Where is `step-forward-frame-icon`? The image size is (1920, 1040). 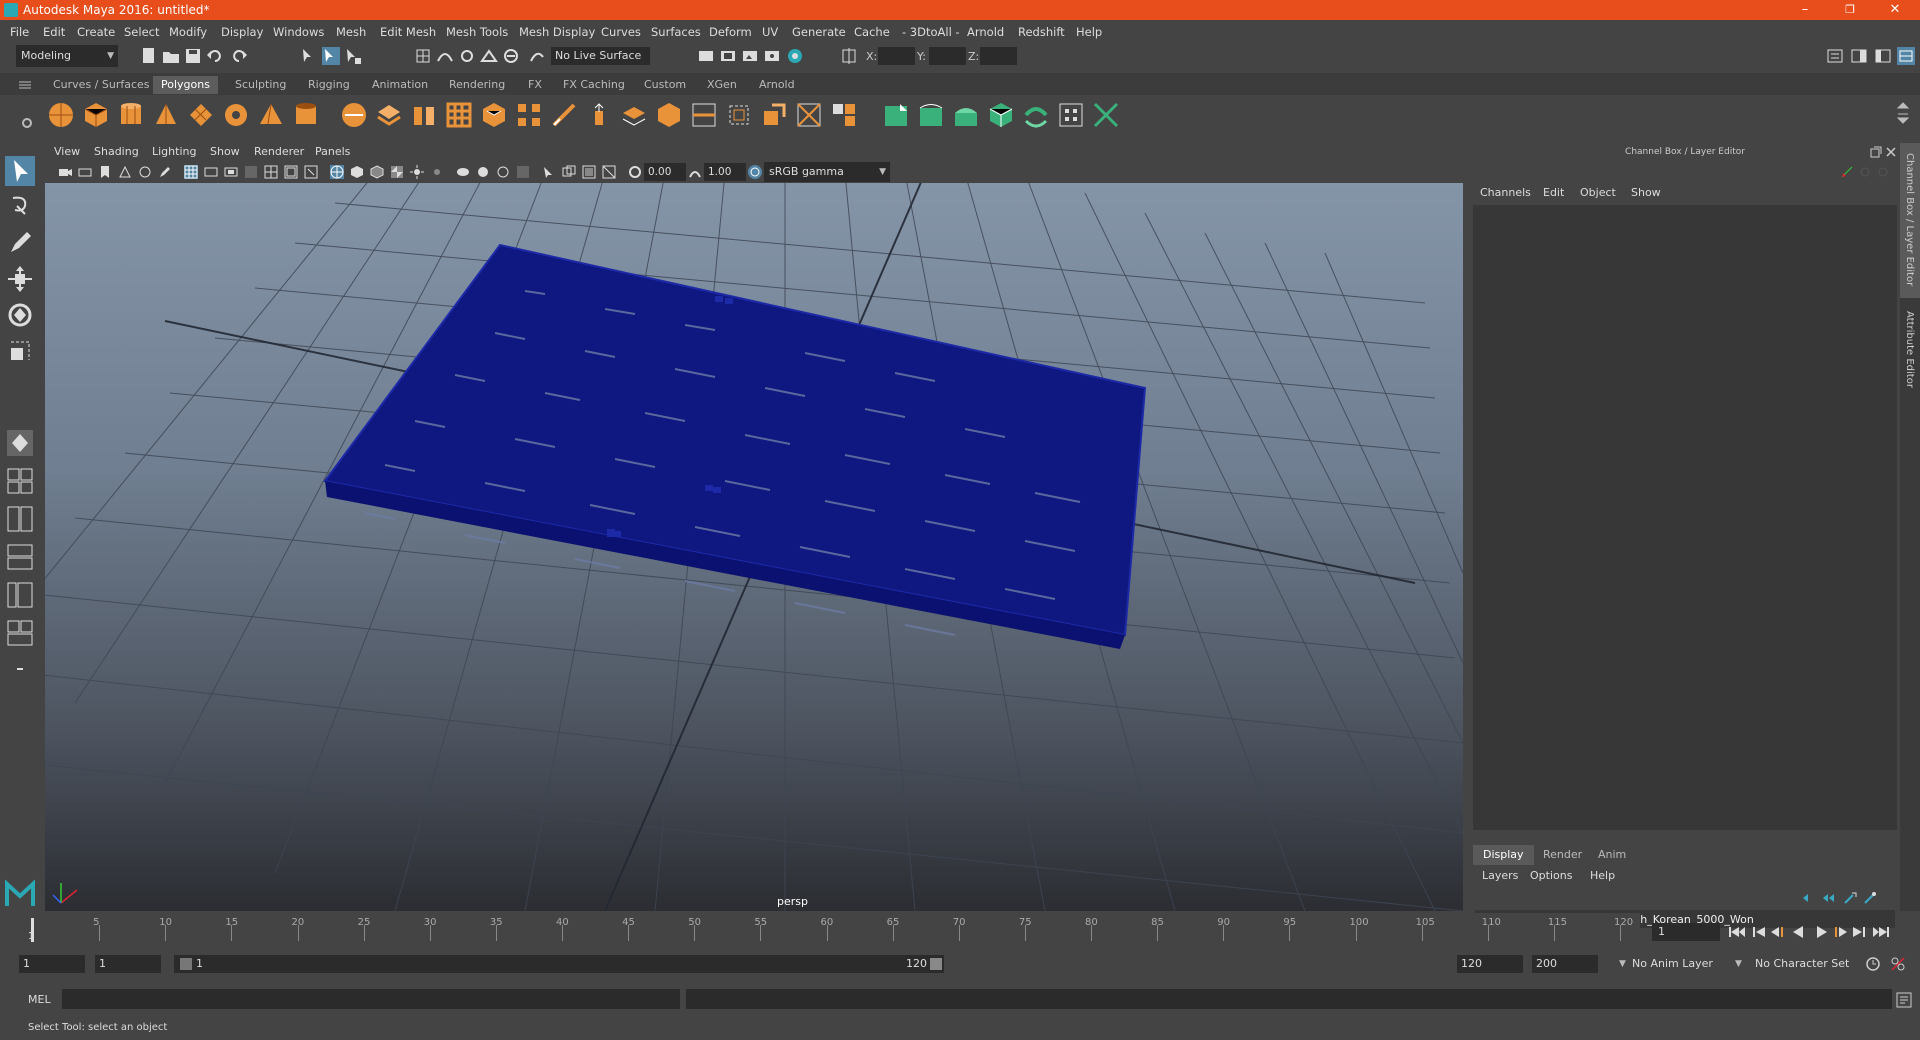 step-forward-frame-icon is located at coordinates (1859, 932).